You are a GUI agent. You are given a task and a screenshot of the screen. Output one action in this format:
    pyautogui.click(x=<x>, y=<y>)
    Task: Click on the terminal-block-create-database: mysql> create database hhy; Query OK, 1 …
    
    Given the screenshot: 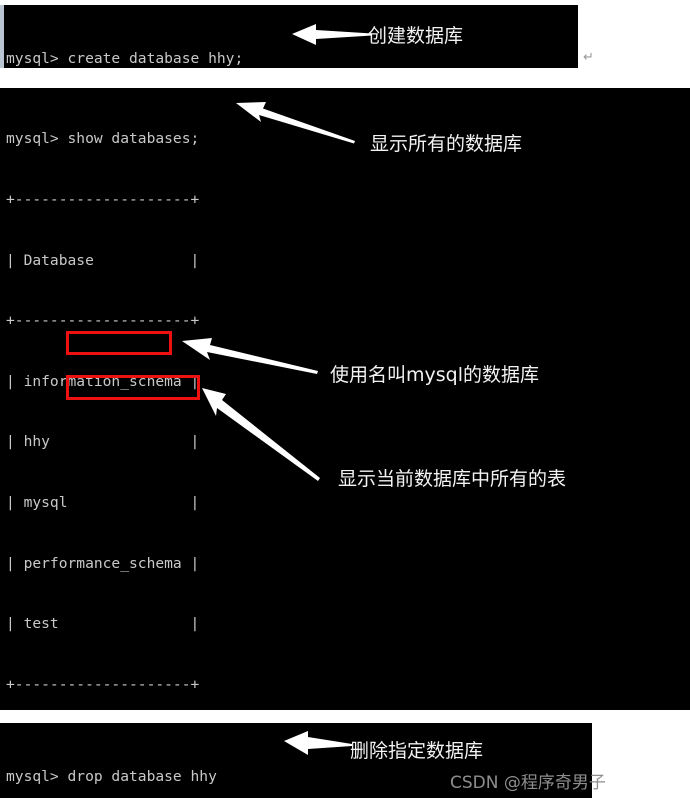 What is the action you would take?
    pyautogui.click(x=289, y=36)
    